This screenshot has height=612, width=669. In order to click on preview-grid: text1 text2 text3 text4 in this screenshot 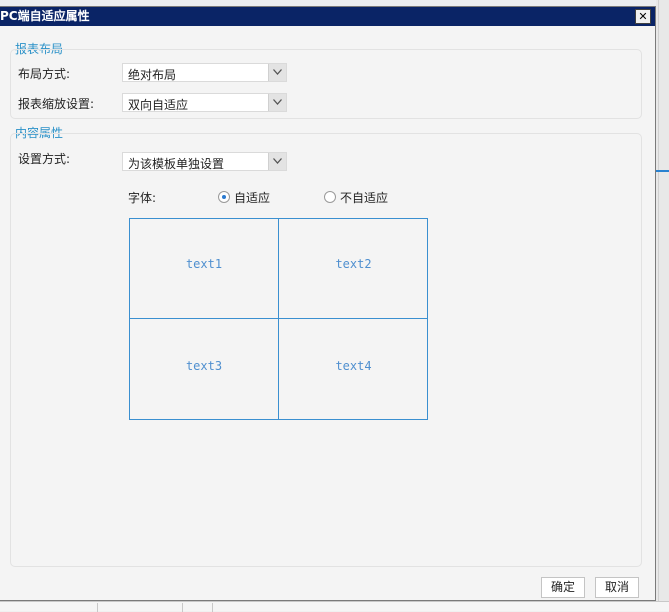, I will do `click(278, 319)`.